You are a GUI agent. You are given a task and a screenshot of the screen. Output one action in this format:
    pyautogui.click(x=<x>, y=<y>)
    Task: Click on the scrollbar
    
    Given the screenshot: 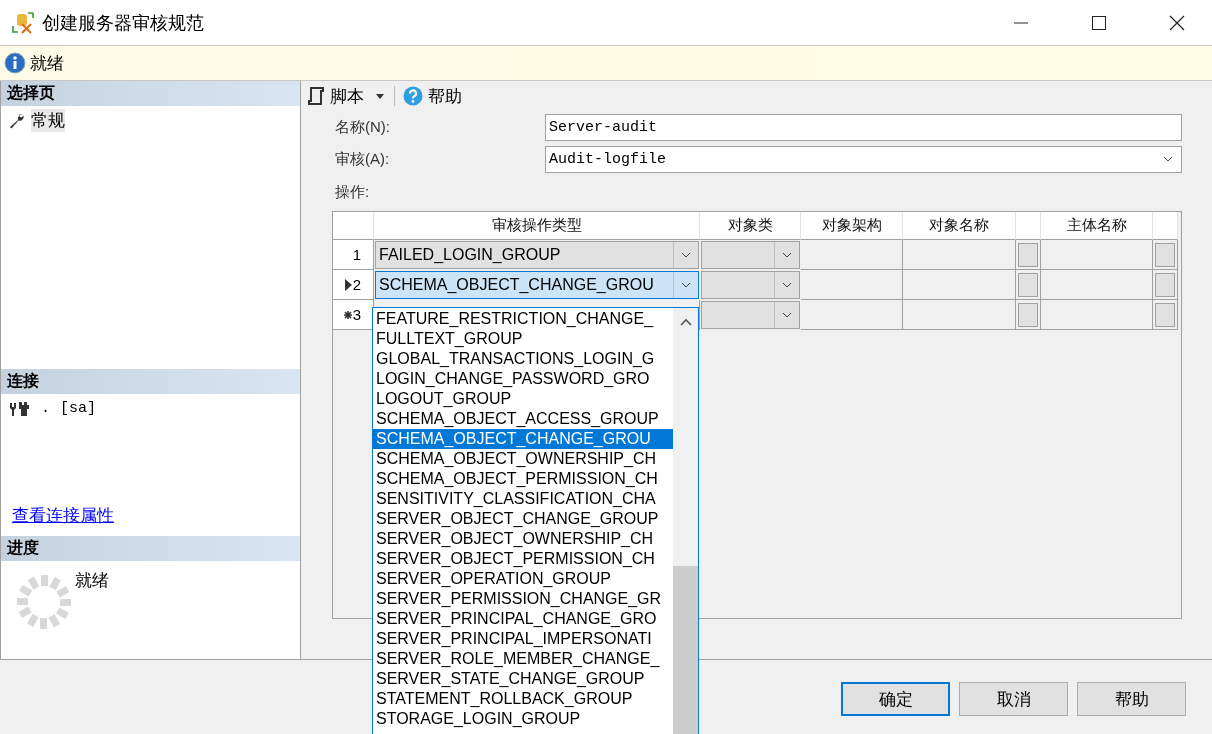 What is the action you would take?
    pyautogui.click(x=685, y=521)
    